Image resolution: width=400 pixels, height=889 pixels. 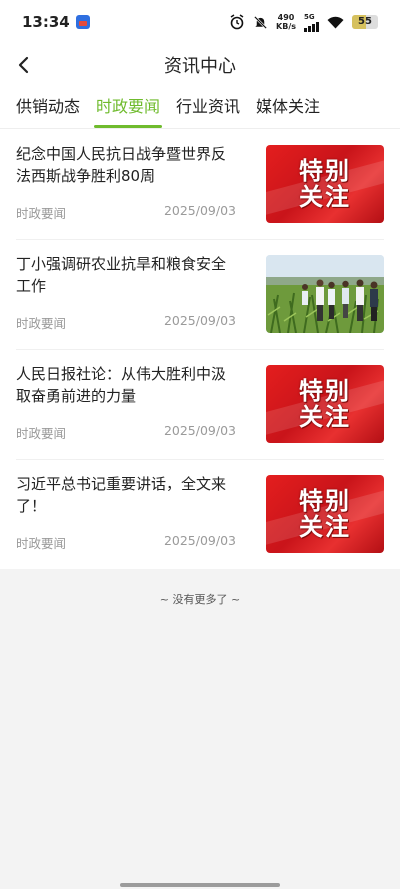 What do you see at coordinates (25, 65) in the screenshot?
I see `back-arrow-icon` at bounding box center [25, 65].